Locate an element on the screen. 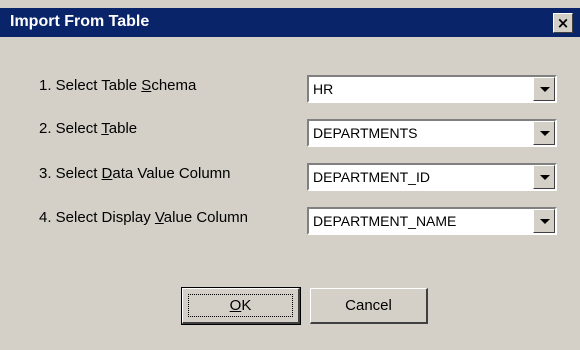 The image size is (580, 350). close-button: × is located at coordinates (563, 23).